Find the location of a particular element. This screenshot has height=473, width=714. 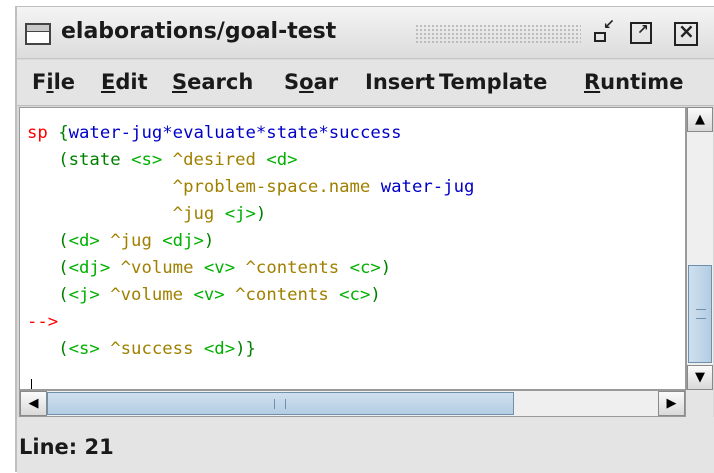

title-bar-grip is located at coordinates (498, 34).